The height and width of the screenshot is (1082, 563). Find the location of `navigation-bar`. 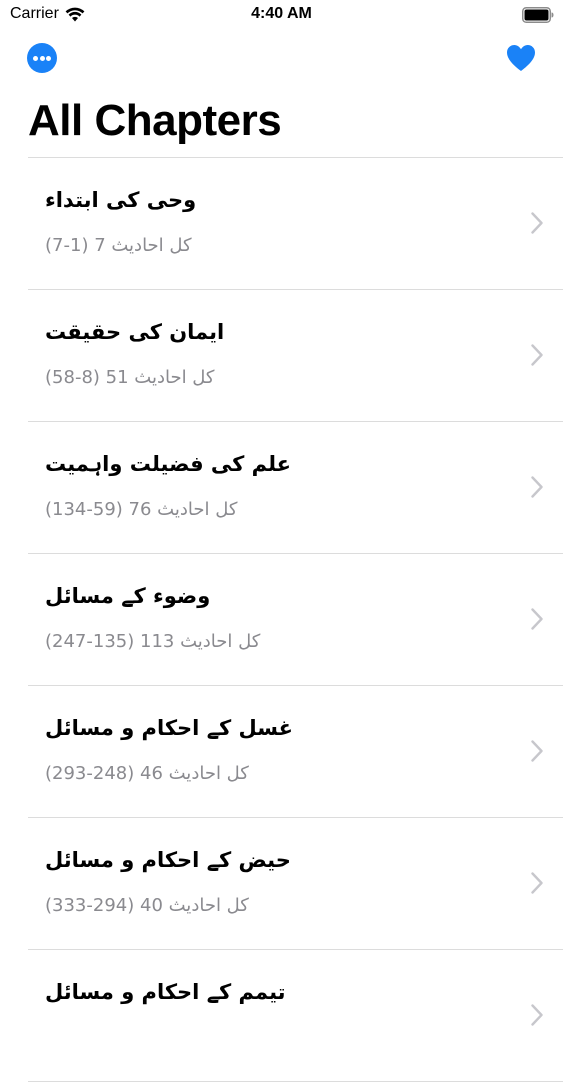

navigation-bar is located at coordinates (281, 60).